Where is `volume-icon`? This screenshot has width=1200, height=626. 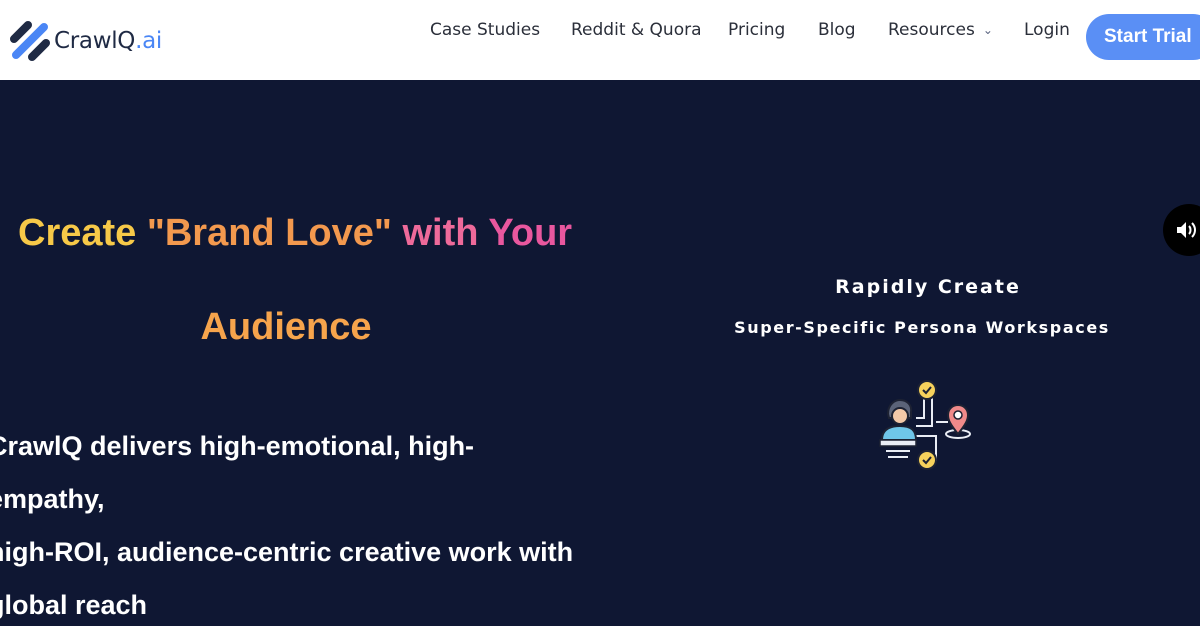 volume-icon is located at coordinates (1186, 230).